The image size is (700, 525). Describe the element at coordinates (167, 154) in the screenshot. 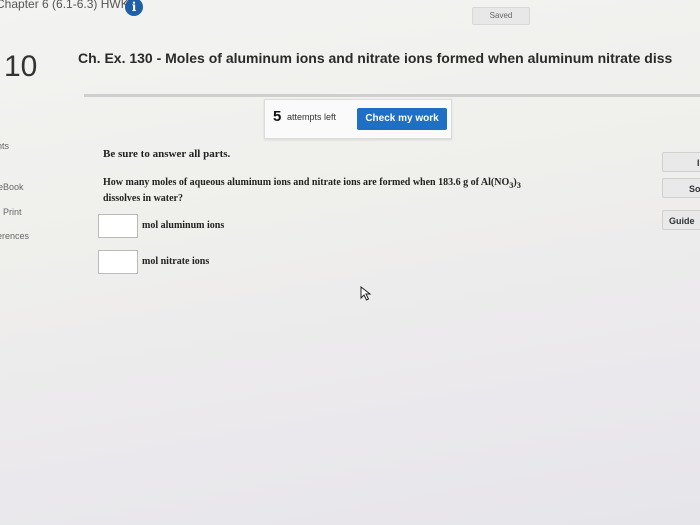

I see `instructions: Be sure to answer all parts.` at that location.